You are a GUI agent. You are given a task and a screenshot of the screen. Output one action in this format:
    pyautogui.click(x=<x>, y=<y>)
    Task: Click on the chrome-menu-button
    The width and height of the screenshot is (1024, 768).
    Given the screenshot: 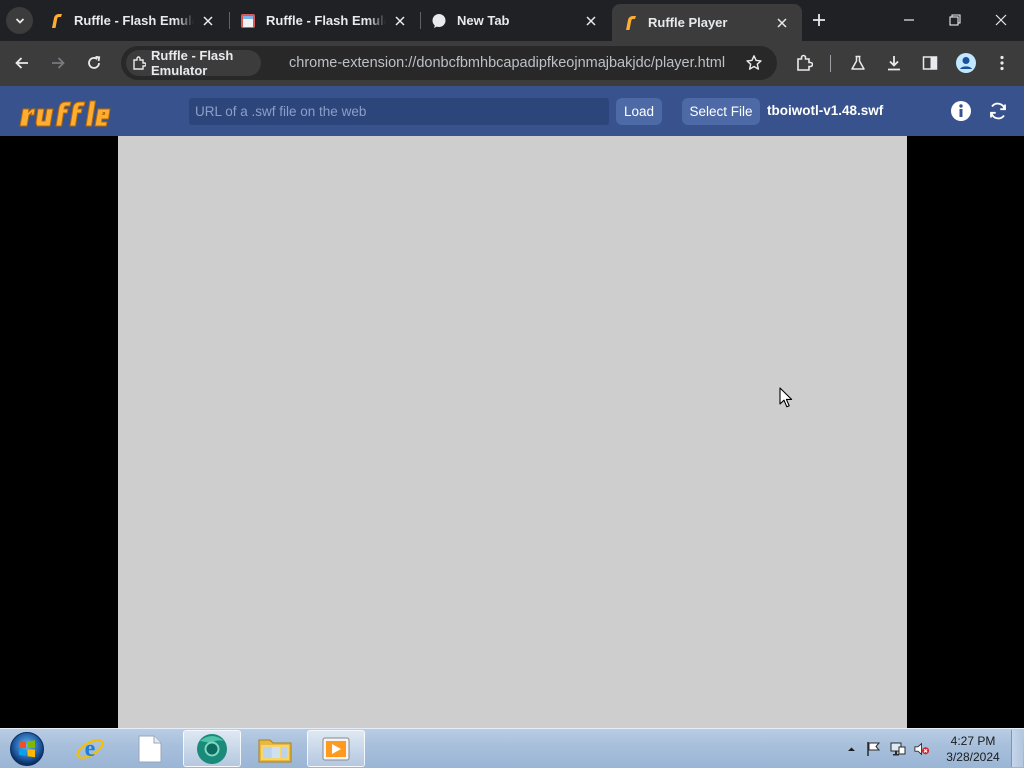 What is the action you would take?
    pyautogui.click(x=1002, y=63)
    